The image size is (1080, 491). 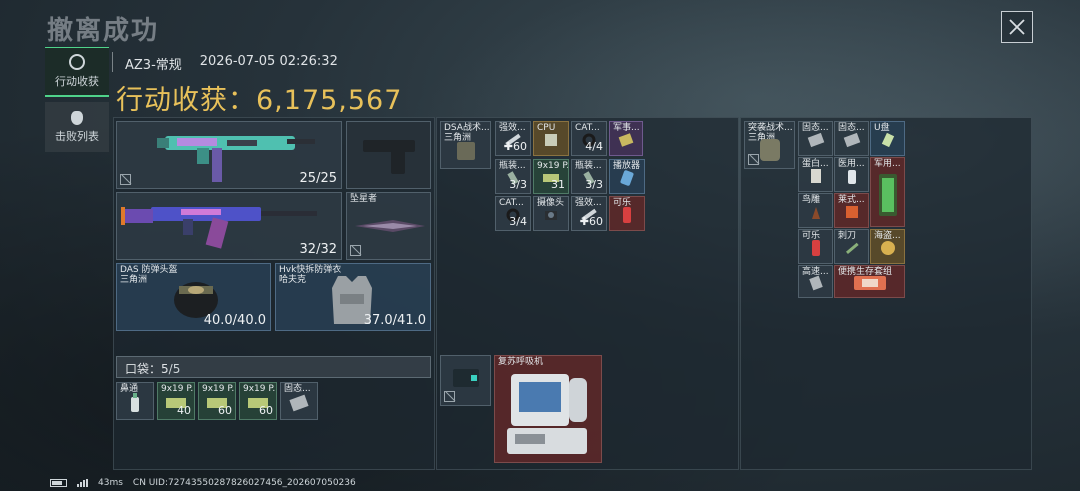 I want to click on bayonet-icon, so click(x=852, y=248).